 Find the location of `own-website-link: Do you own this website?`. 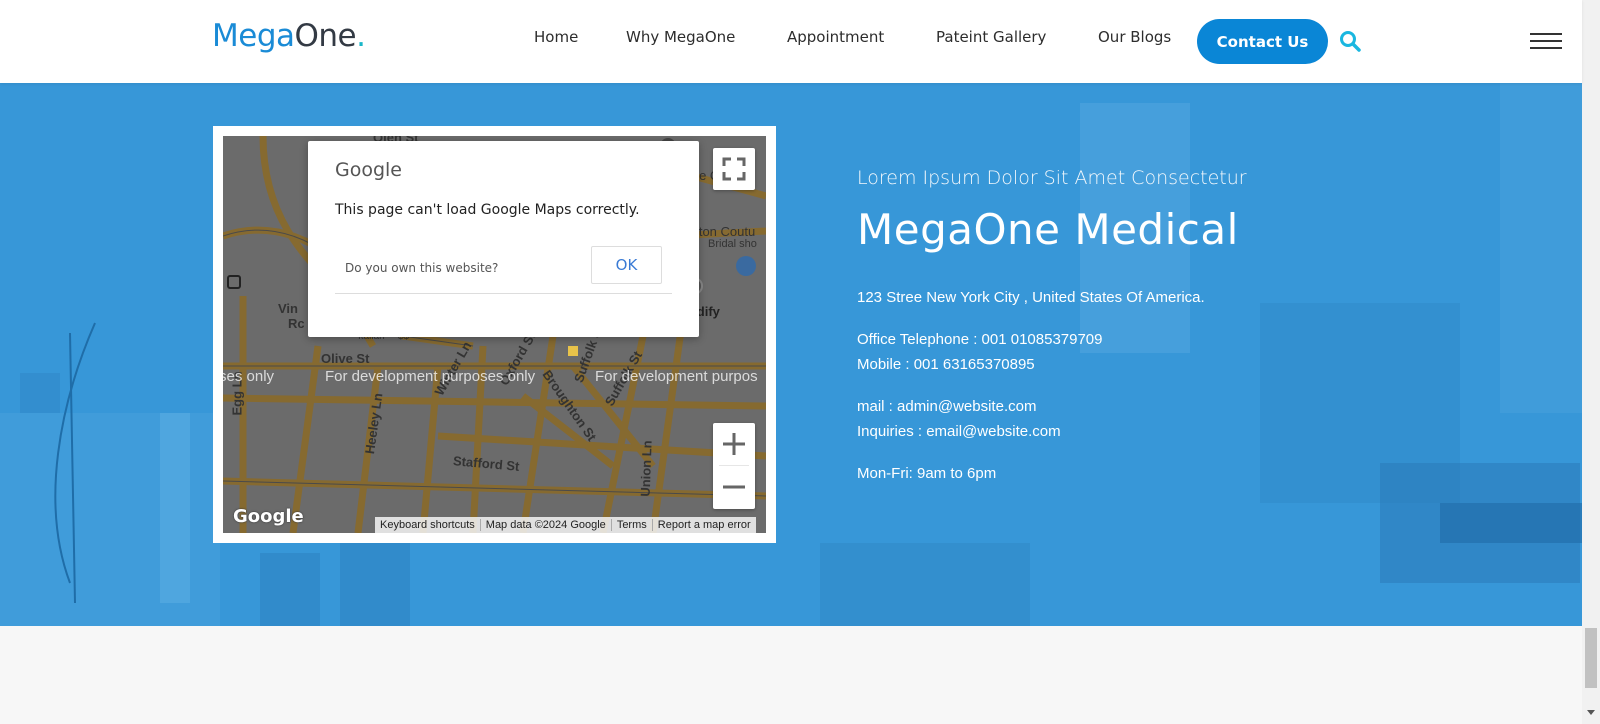

own-website-link: Do you own this website? is located at coordinates (421, 268).